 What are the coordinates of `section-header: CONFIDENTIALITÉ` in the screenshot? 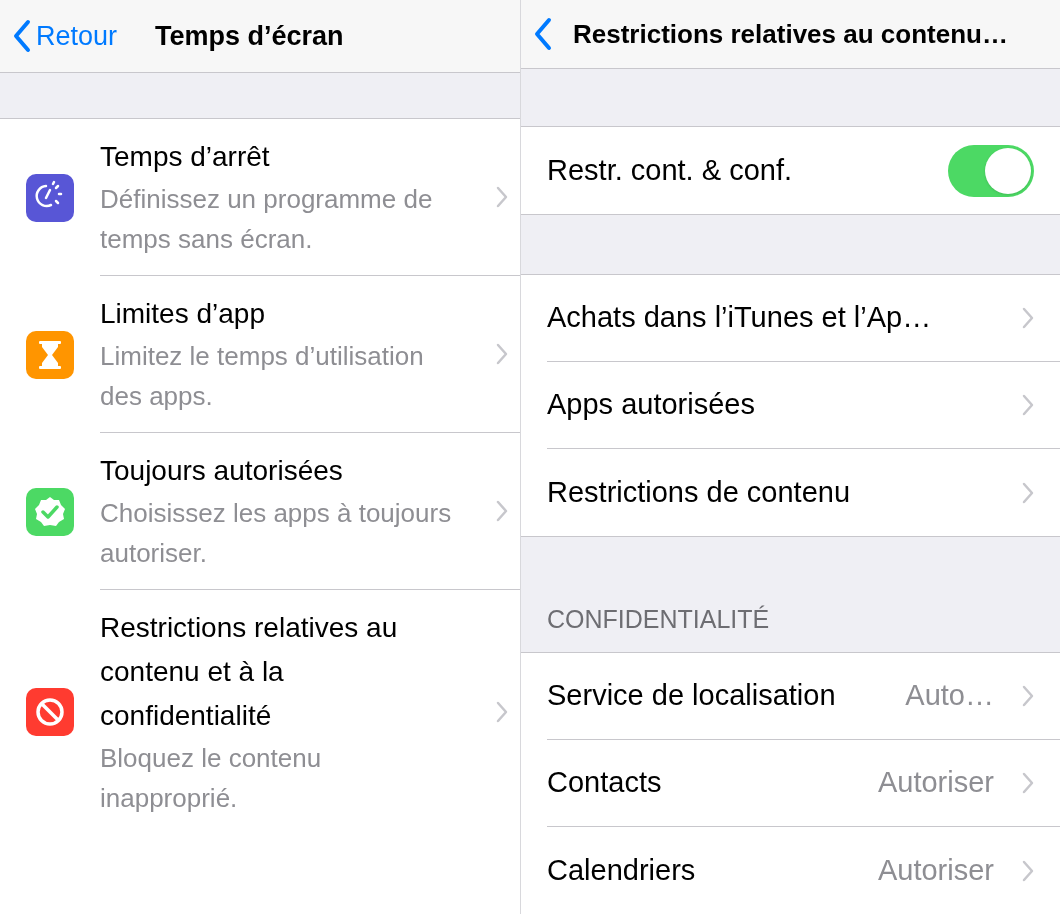 It's located at (658, 619).